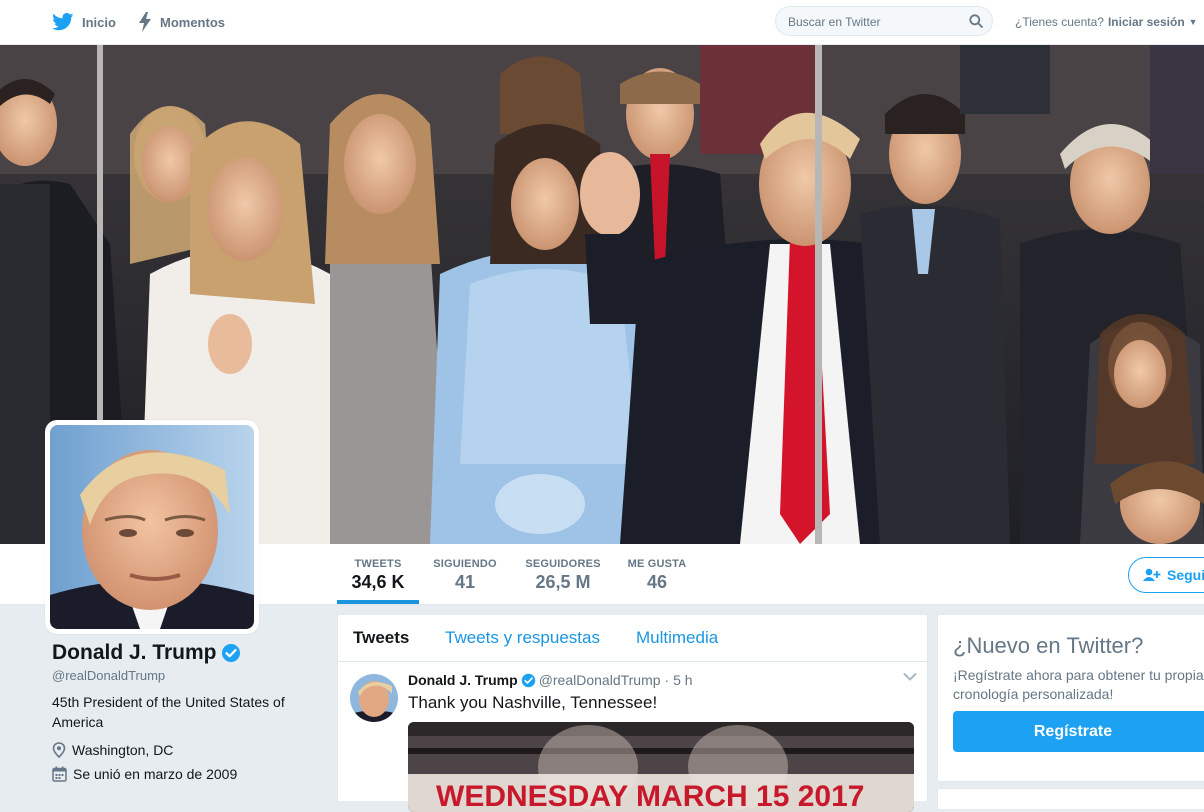 This screenshot has height=812, width=1204. What do you see at coordinates (632, 638) in the screenshot?
I see `timeline-tabs: Tweets Tweets y respuestas Multimedia` at bounding box center [632, 638].